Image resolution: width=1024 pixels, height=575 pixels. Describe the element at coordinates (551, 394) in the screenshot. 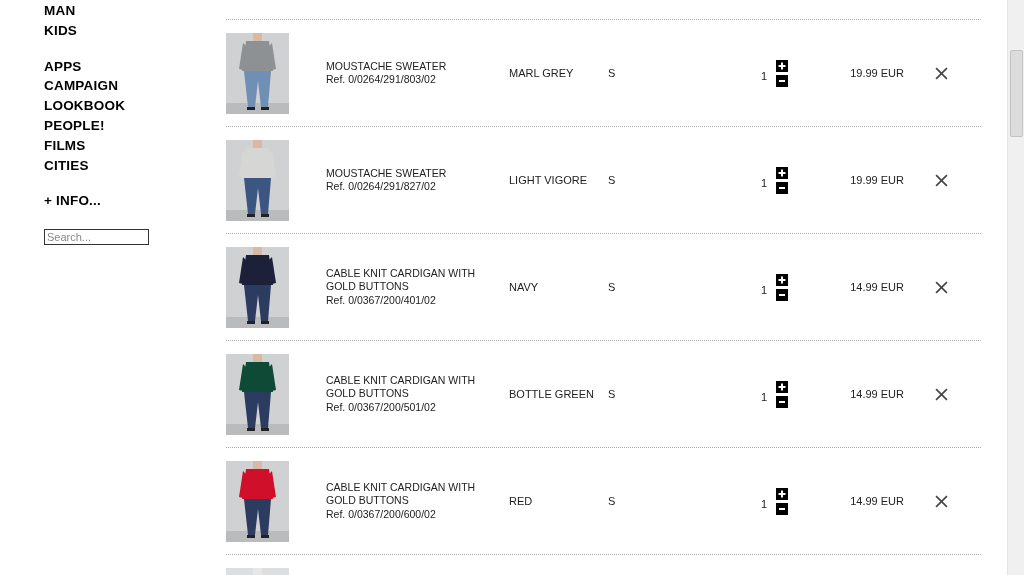

I see `colour-text: BOTTLE GREEN` at that location.